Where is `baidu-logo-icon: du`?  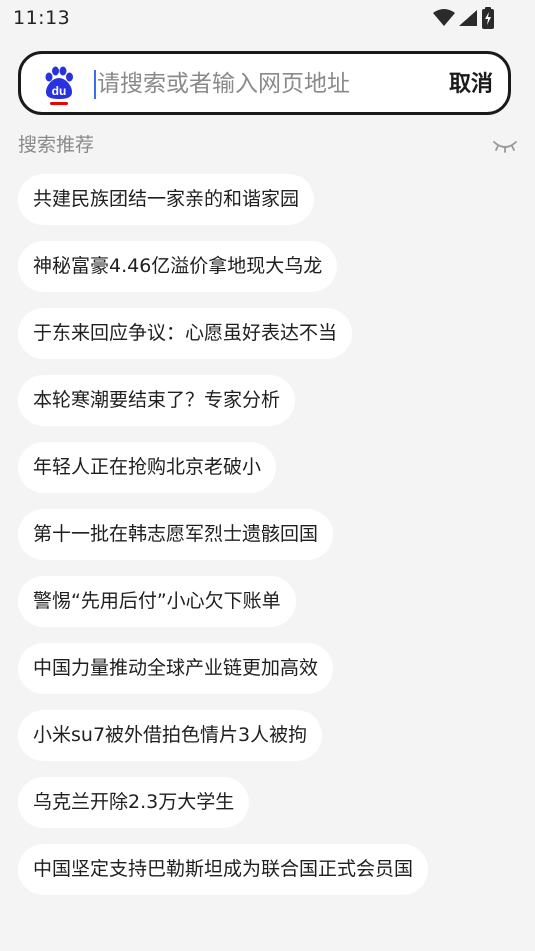 baidu-logo-icon: du is located at coordinates (59, 85).